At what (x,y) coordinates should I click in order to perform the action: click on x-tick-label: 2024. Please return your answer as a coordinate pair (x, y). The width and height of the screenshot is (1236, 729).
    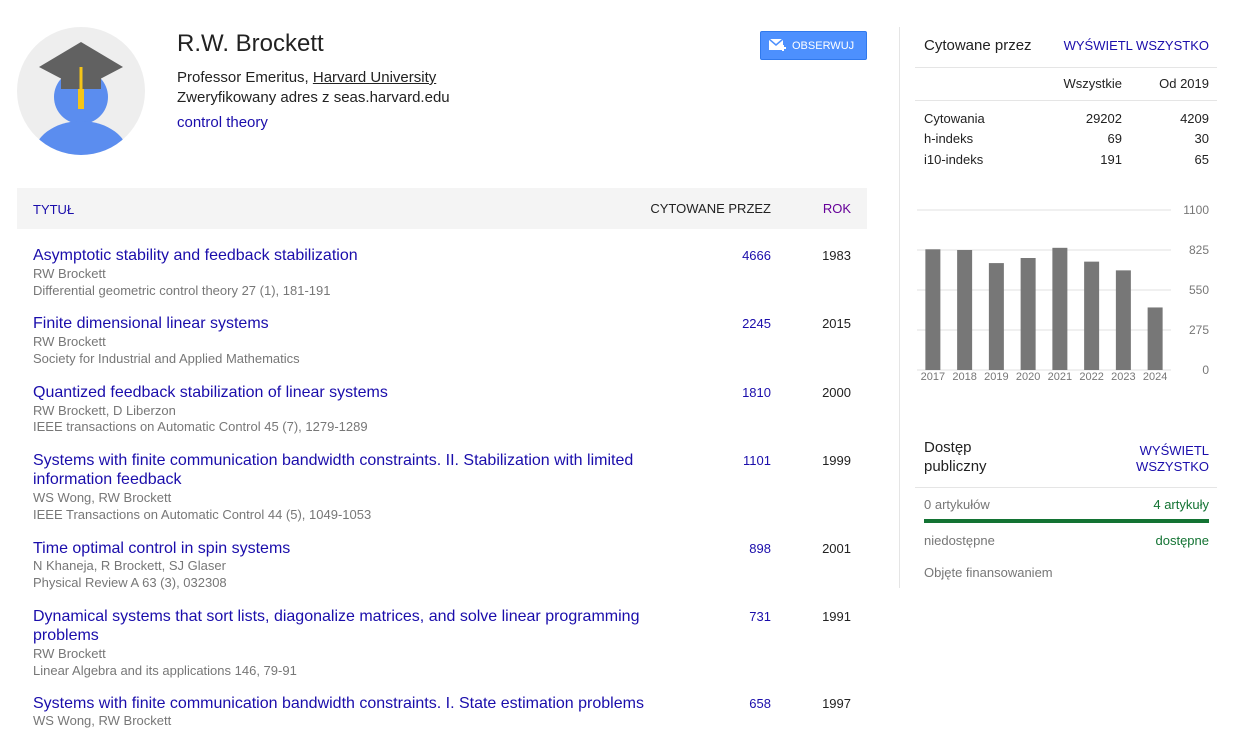
    Looking at the image, I should click on (1155, 377).